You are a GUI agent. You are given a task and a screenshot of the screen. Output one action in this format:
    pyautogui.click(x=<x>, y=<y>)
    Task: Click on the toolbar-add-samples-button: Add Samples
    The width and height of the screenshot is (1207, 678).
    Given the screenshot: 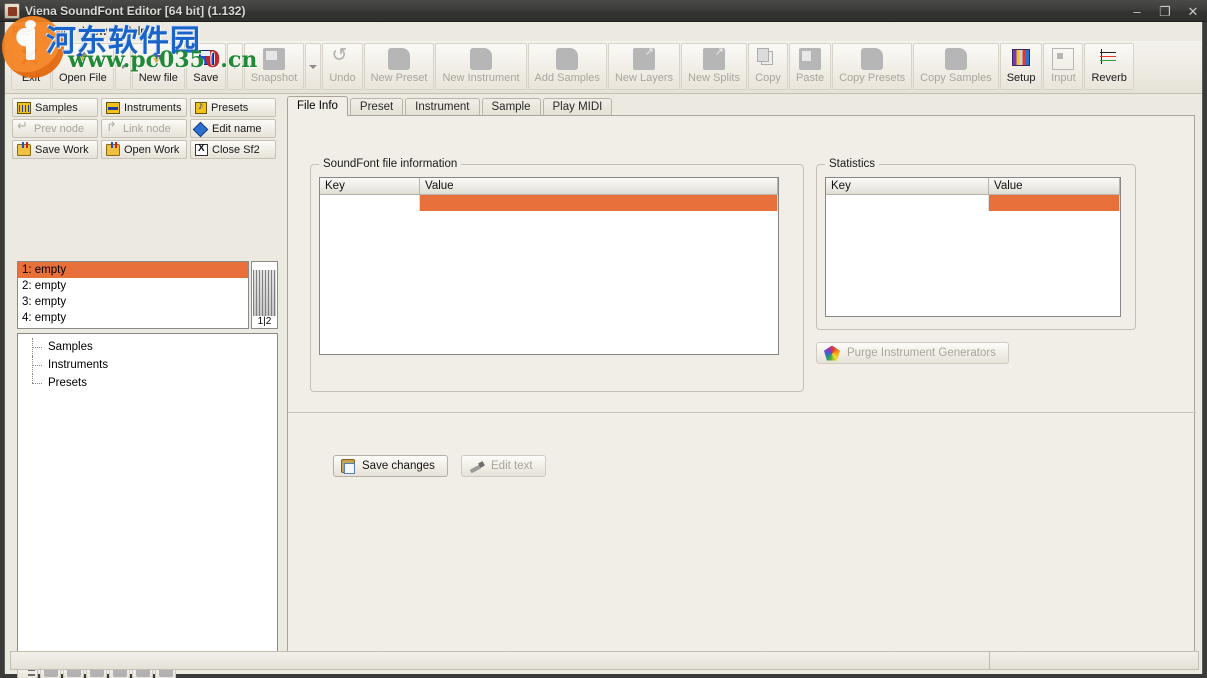 What is the action you would take?
    pyautogui.click(x=567, y=66)
    